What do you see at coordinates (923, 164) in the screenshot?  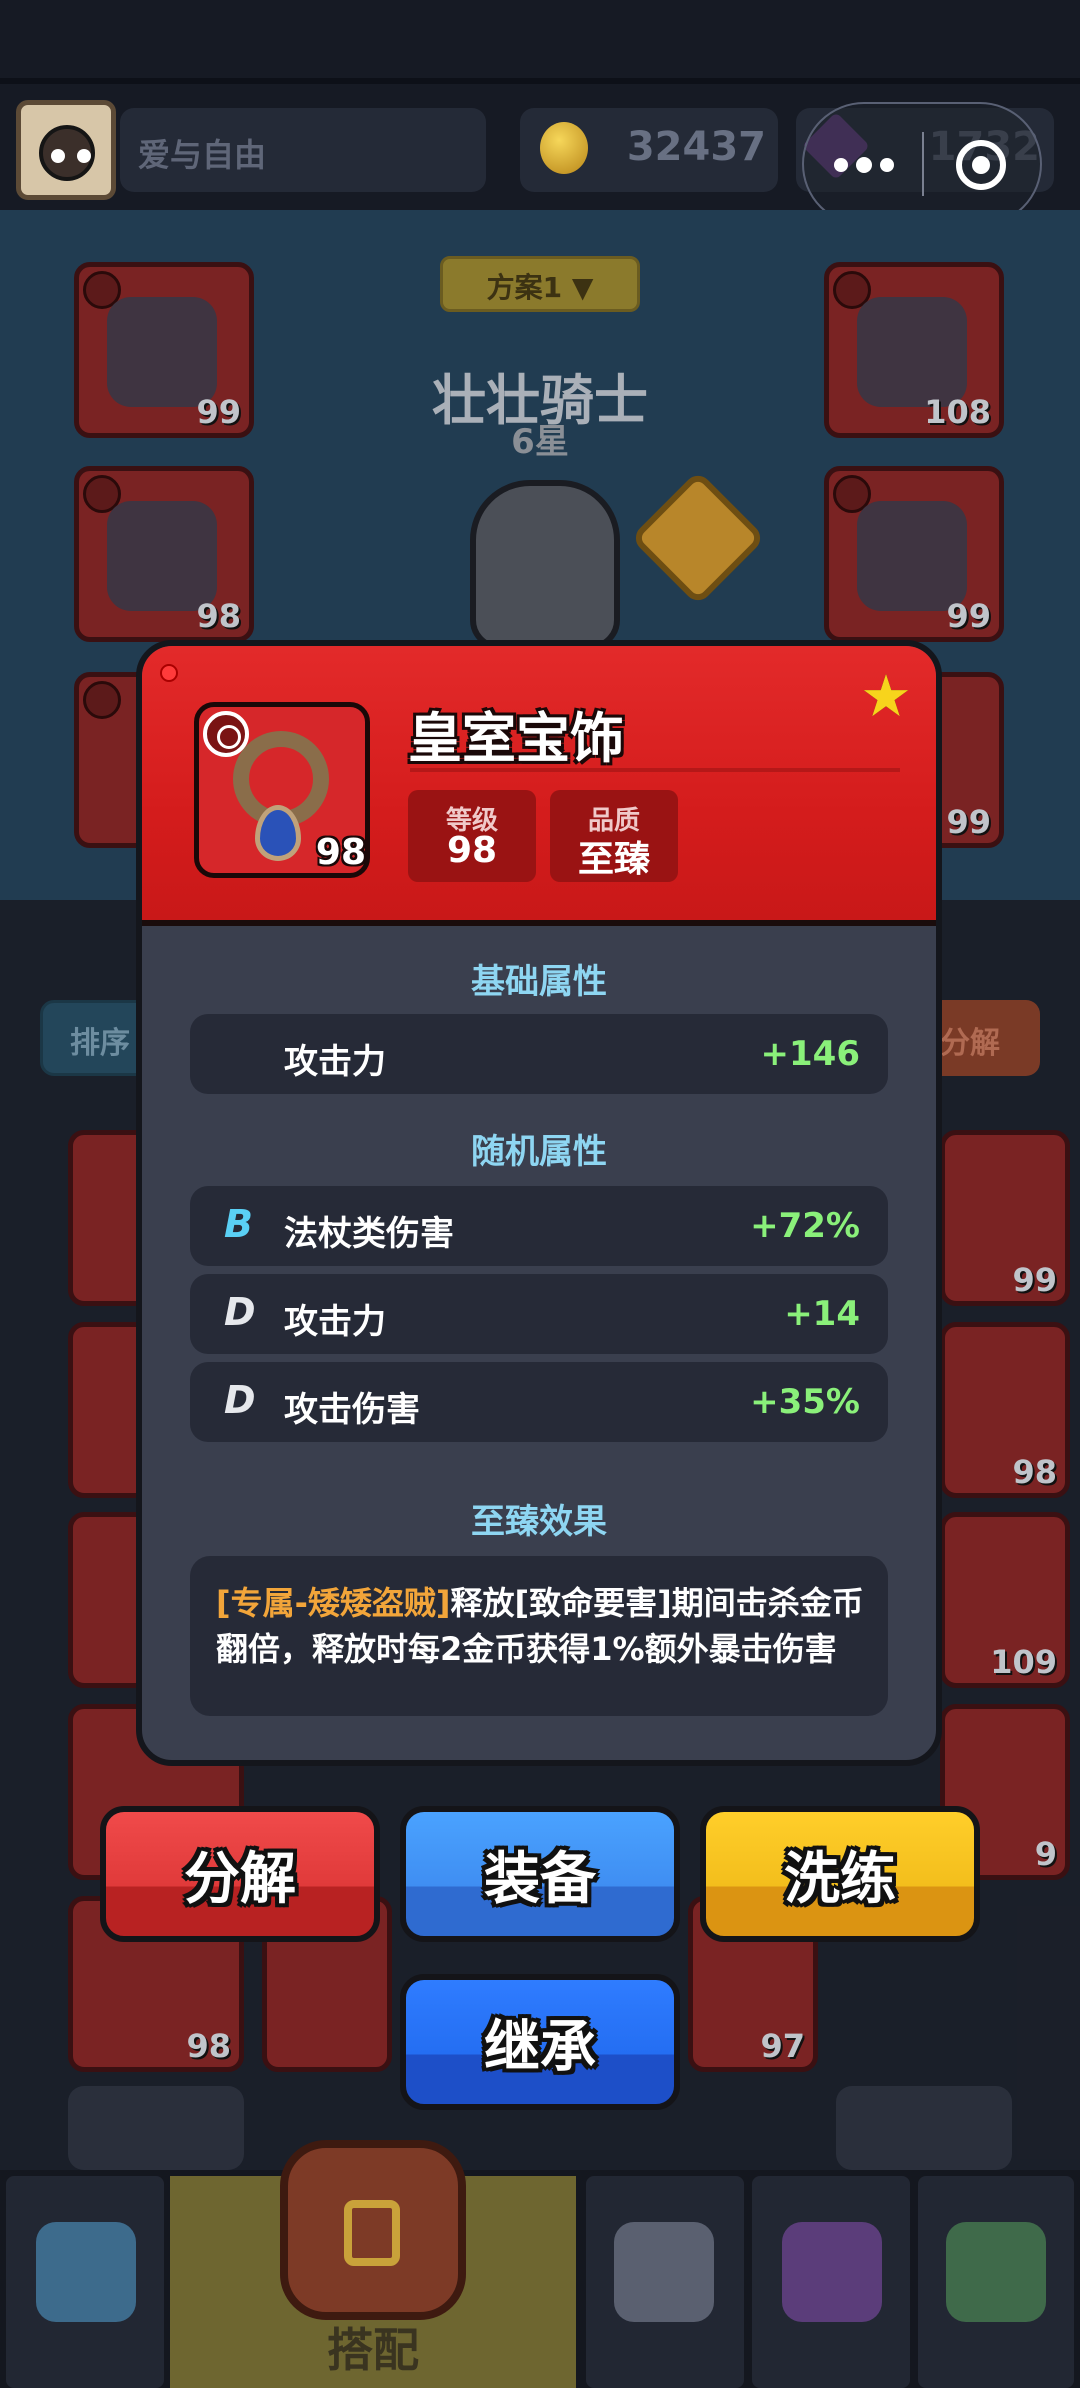 I see `capsule-divider` at bounding box center [923, 164].